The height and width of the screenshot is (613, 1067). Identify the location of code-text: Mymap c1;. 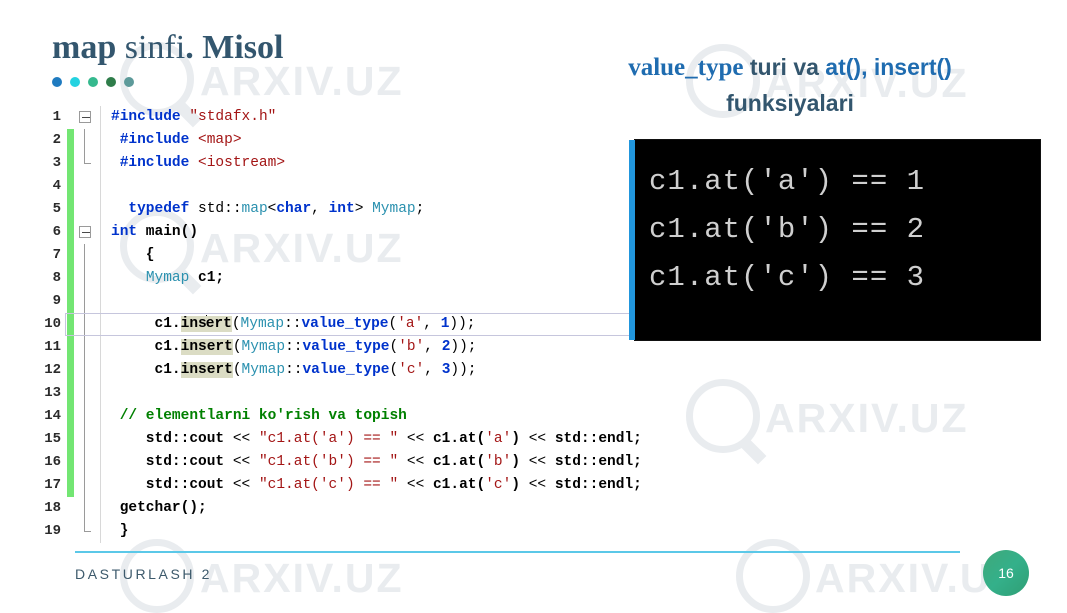
(166, 278).